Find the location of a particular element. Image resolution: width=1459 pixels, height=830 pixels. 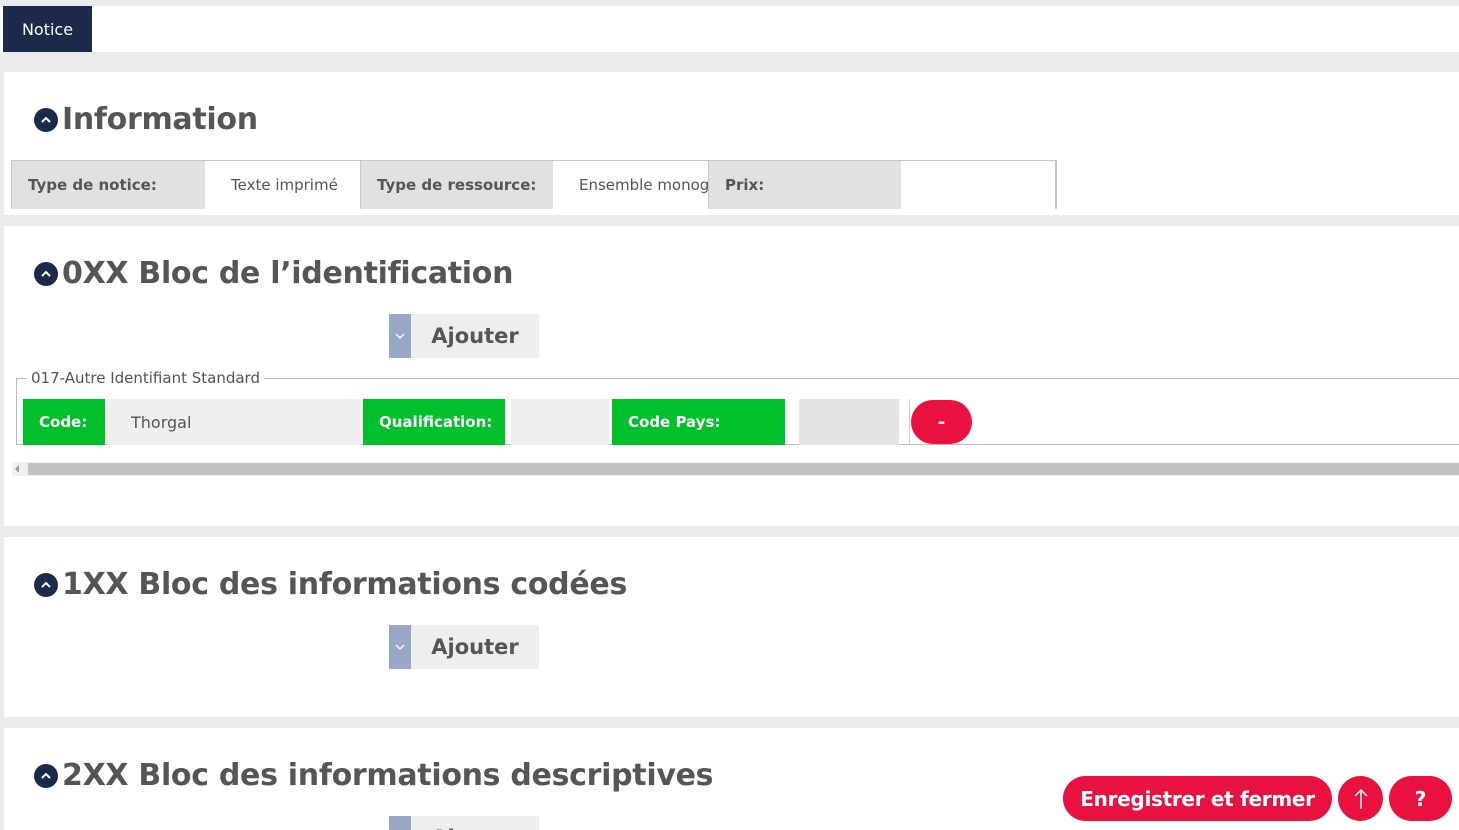

section-title-label: Information is located at coordinates (160, 119).